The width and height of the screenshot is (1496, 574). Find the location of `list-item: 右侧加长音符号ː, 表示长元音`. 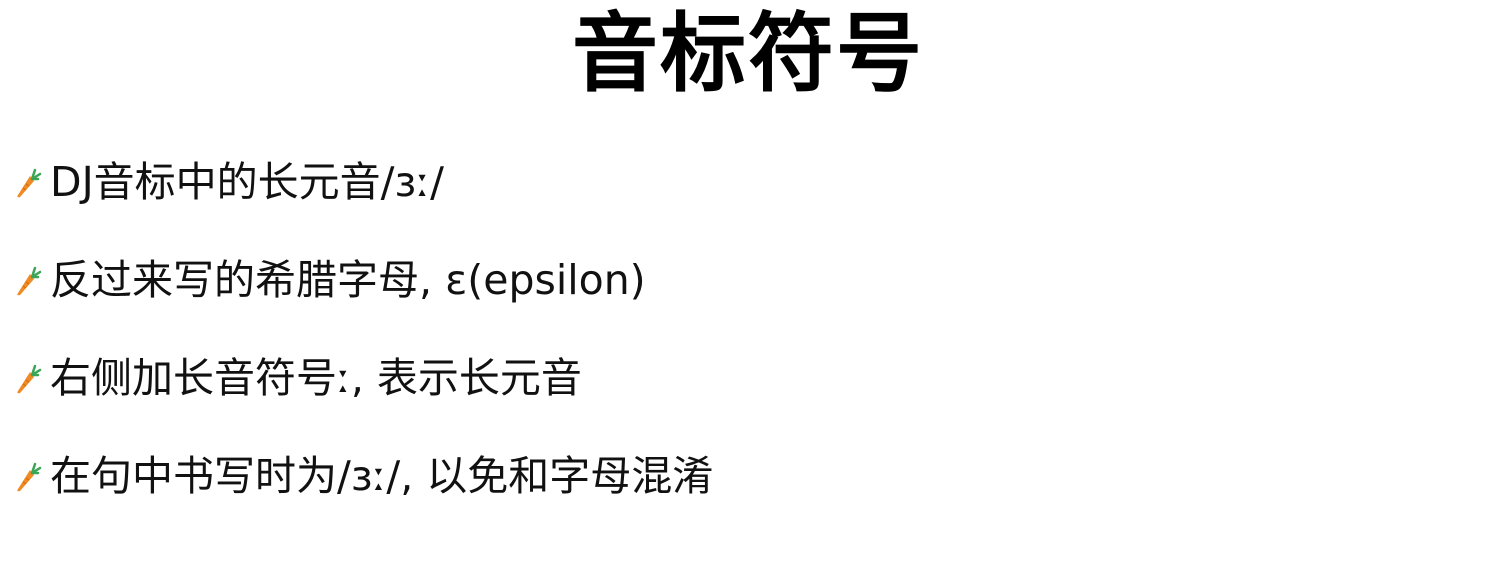

list-item: 右侧加长音符号ː, 表示长元音 is located at coordinates (363, 378).